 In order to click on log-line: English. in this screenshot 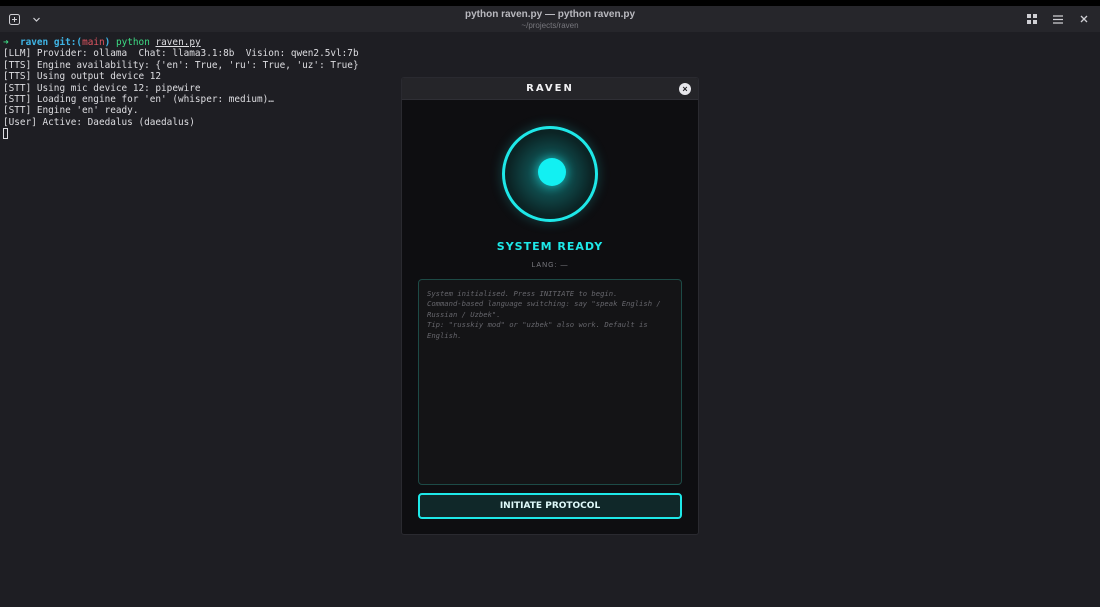, I will do `click(444, 335)`.